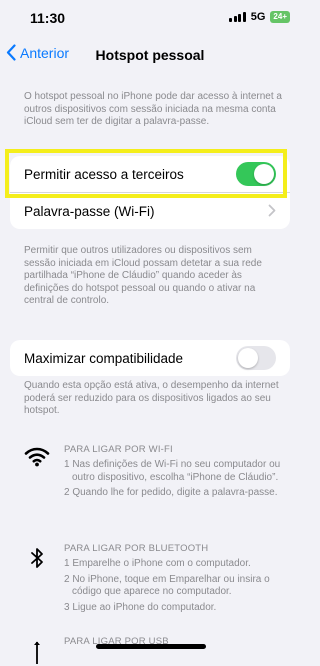  Describe the element at coordinates (256, 174) in the screenshot. I see `allow-others-toggle` at that location.